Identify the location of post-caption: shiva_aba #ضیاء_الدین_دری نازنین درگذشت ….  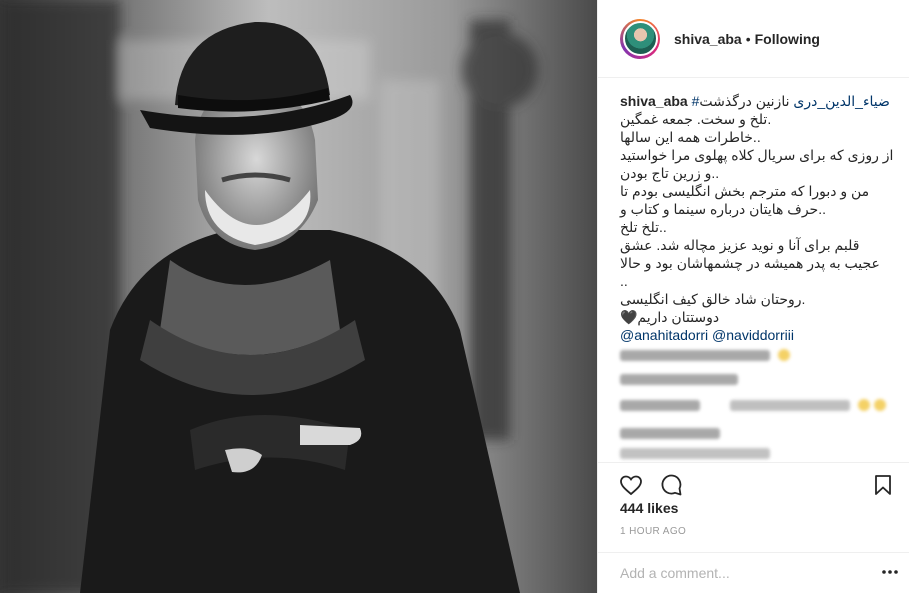
(759, 218).